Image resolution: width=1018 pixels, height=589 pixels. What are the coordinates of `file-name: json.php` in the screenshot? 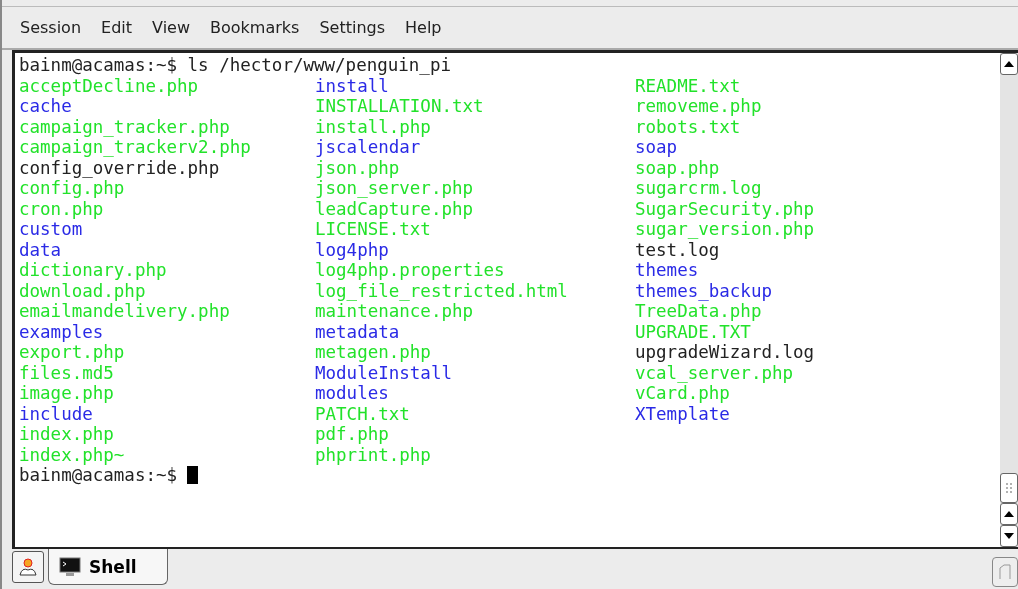 It's located at (358, 167).